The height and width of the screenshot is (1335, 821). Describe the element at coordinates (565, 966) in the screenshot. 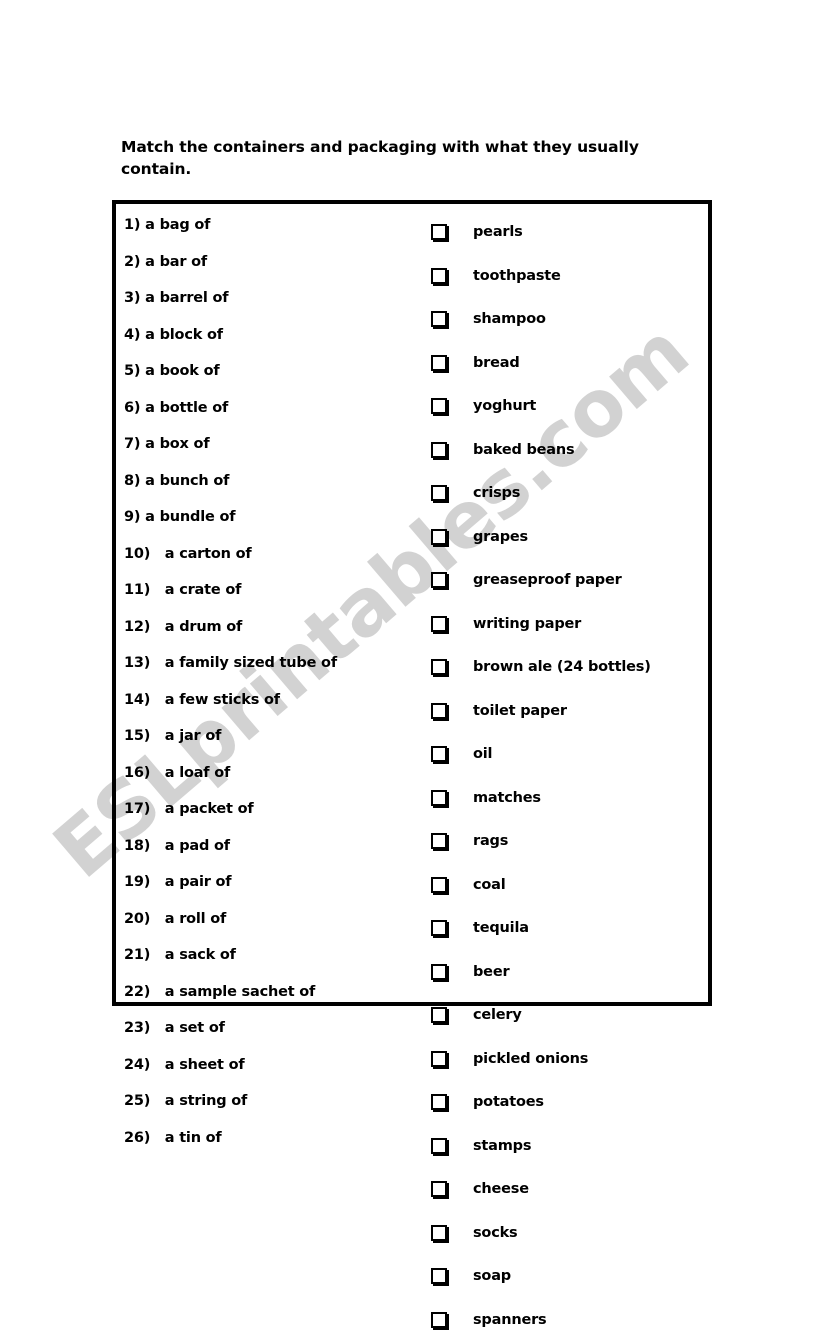

I see `content-row: beer` at that location.